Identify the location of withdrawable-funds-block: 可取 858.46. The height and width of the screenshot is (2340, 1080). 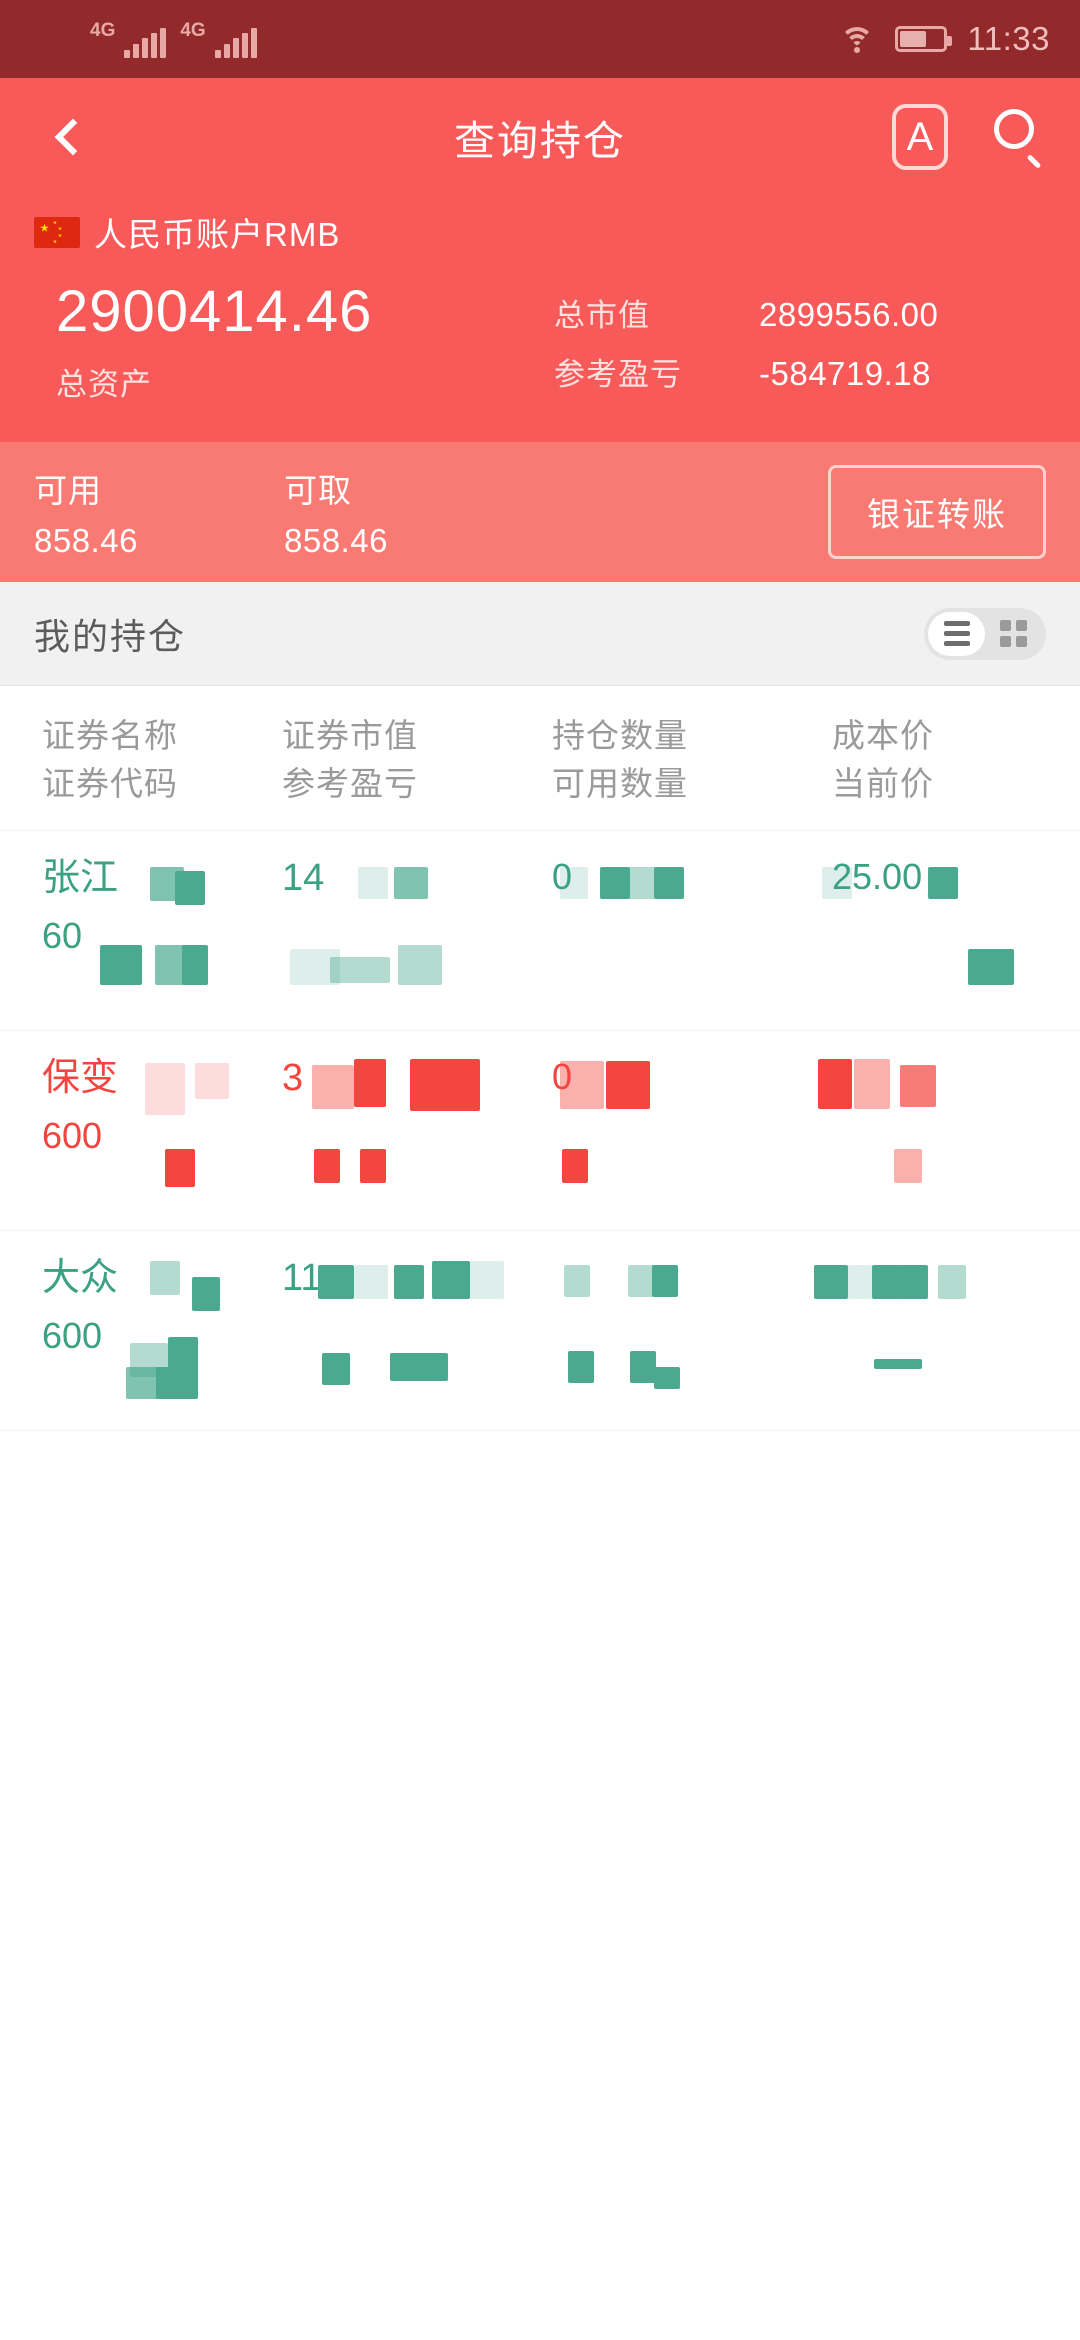
(409, 512).